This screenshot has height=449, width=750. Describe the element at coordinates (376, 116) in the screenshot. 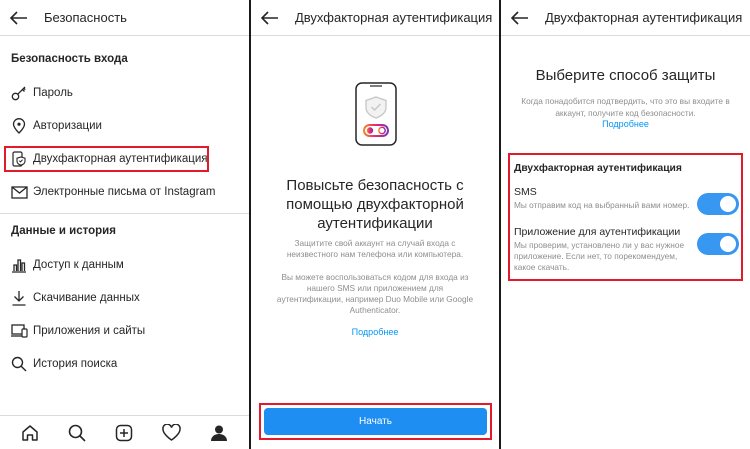

I see `phone-shield-illustration` at that location.